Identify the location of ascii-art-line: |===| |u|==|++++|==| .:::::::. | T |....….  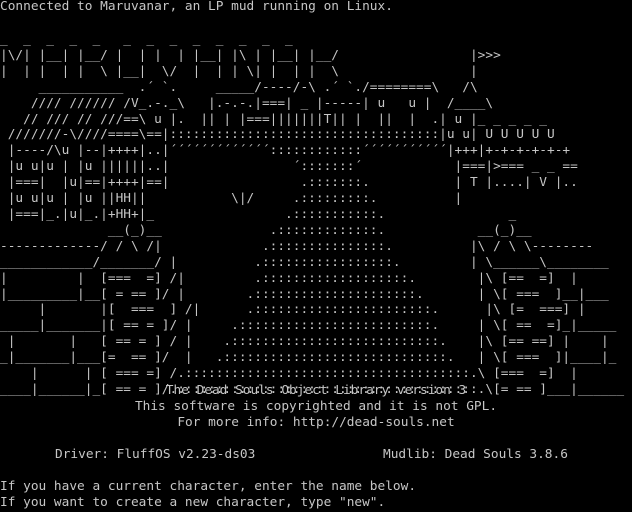
(289, 183).